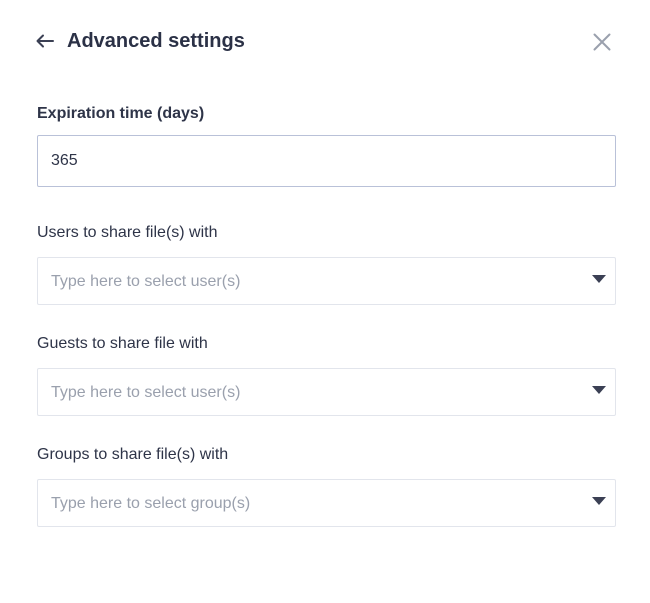 The image size is (650, 603). I want to click on guests-select-placeholder: Type here to select user(s), so click(146, 392).